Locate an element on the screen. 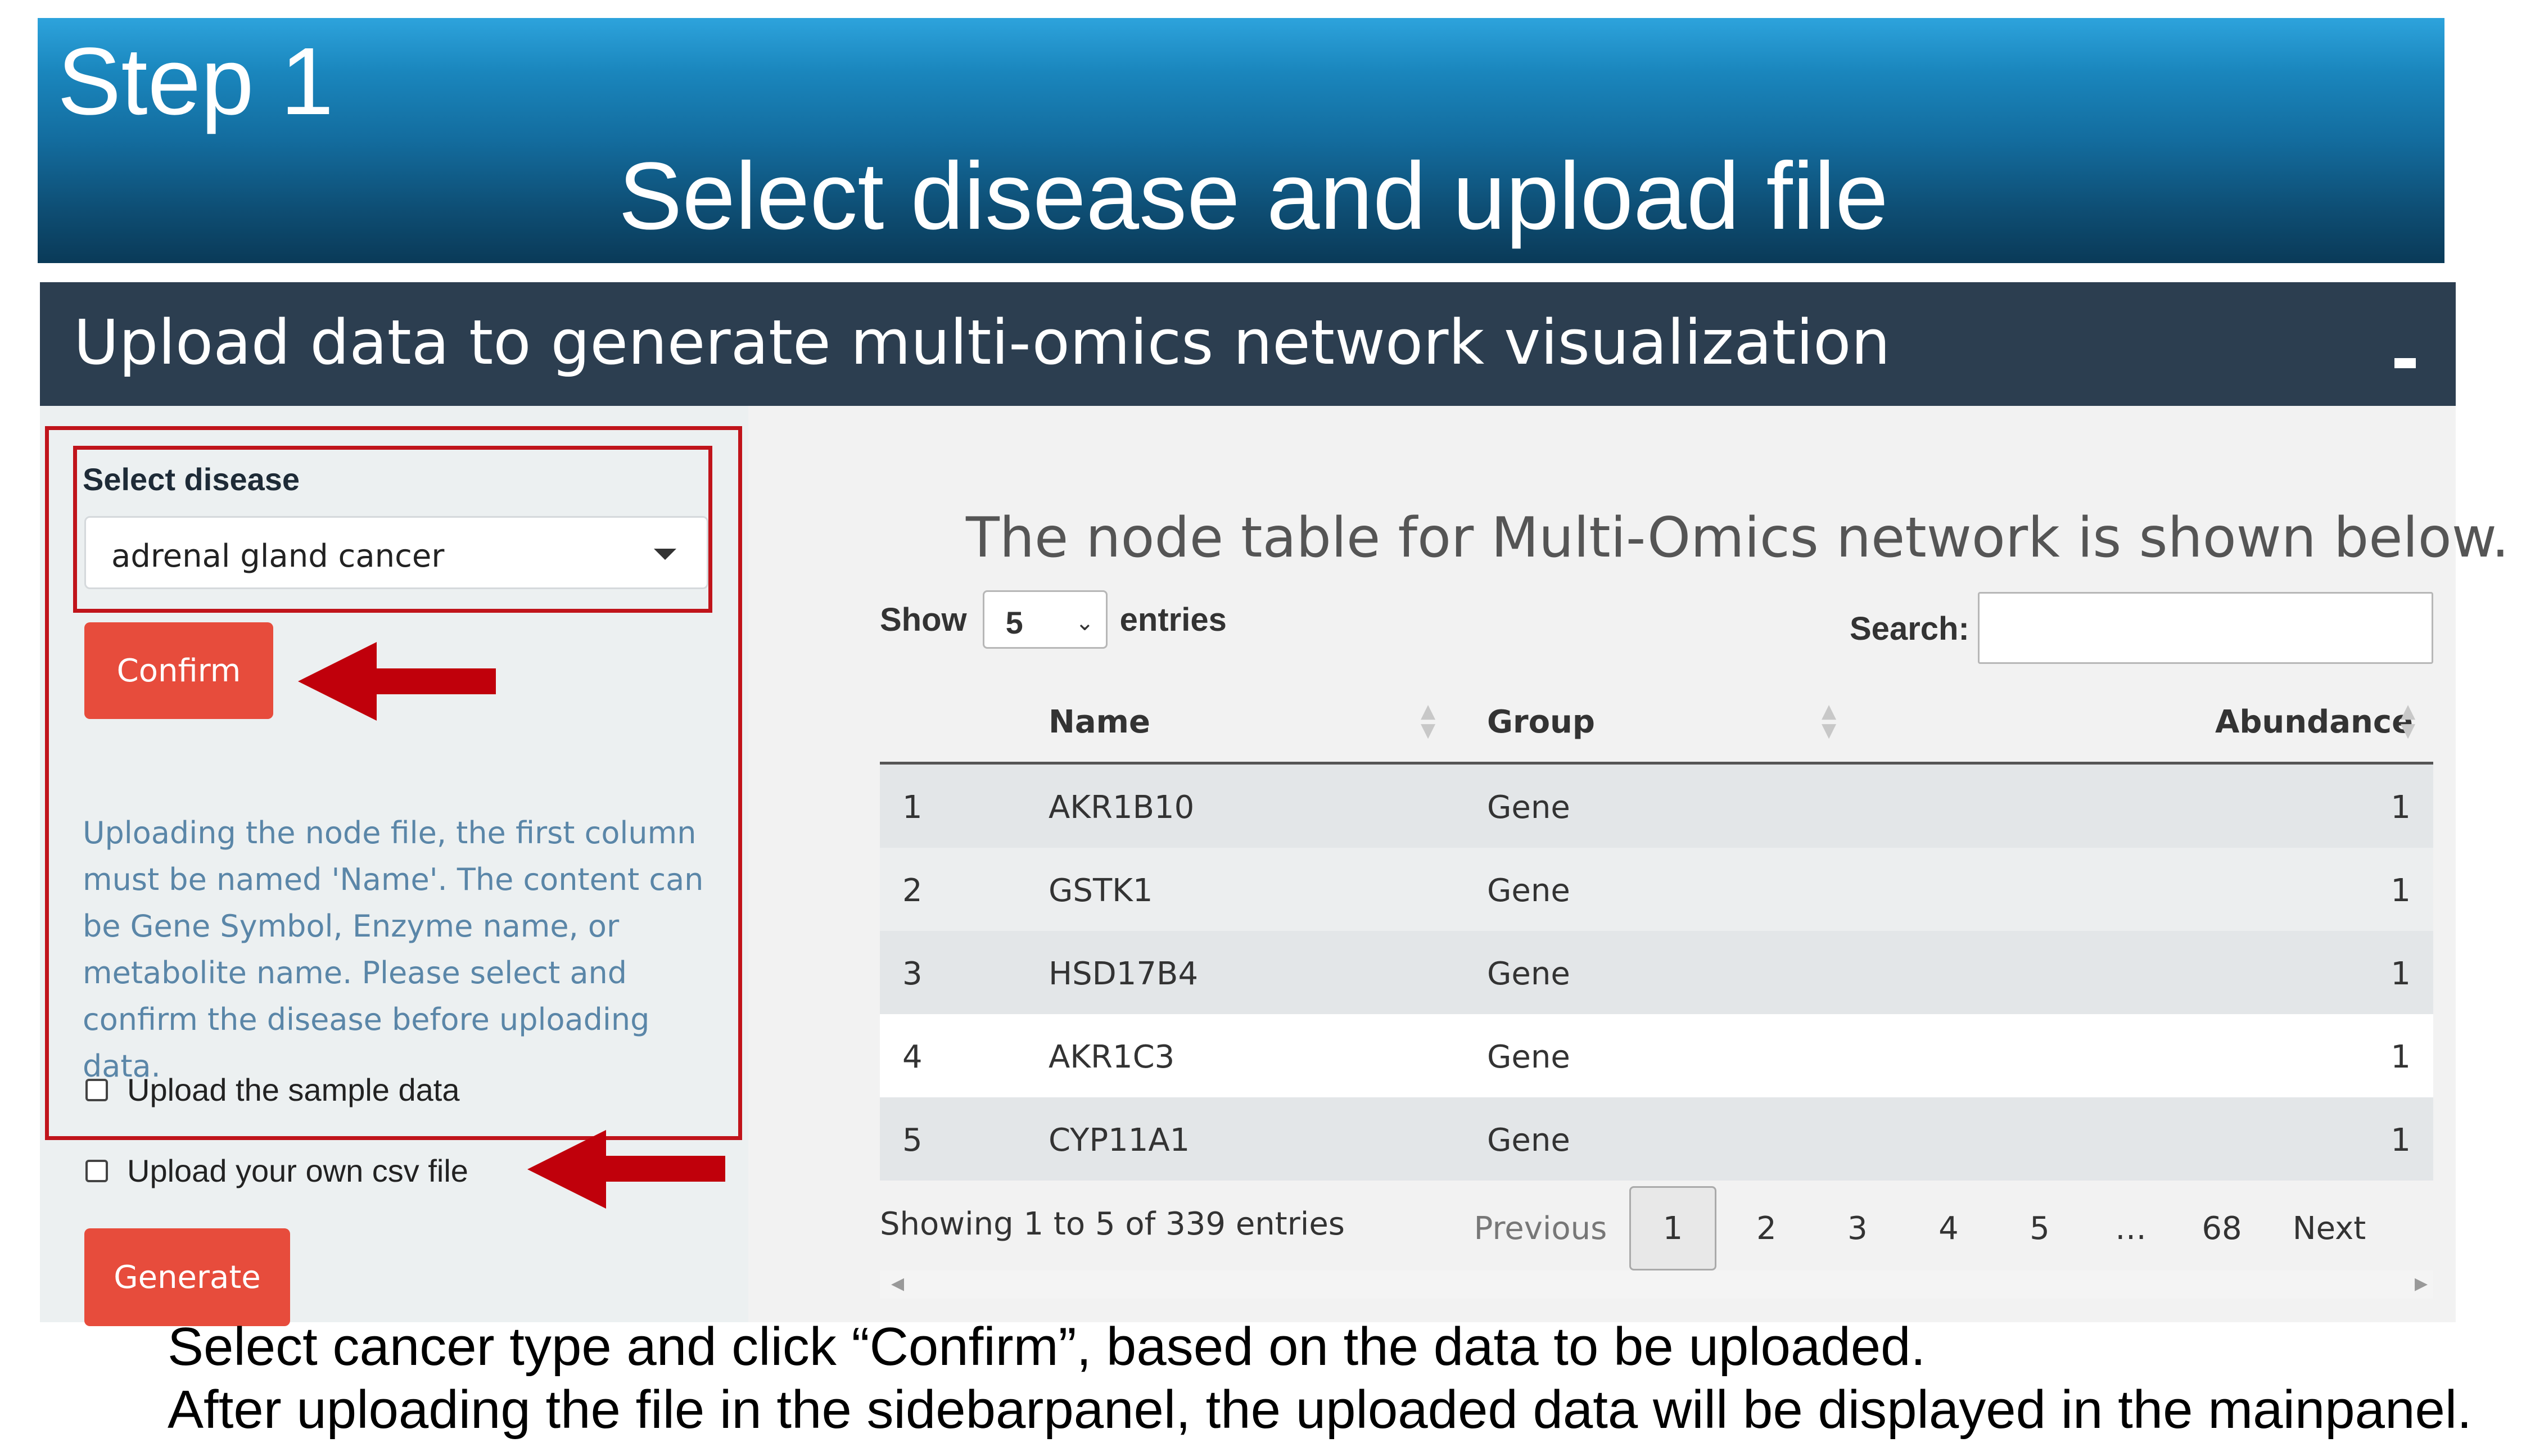  entries-select-value: 5 is located at coordinates (1014, 622).